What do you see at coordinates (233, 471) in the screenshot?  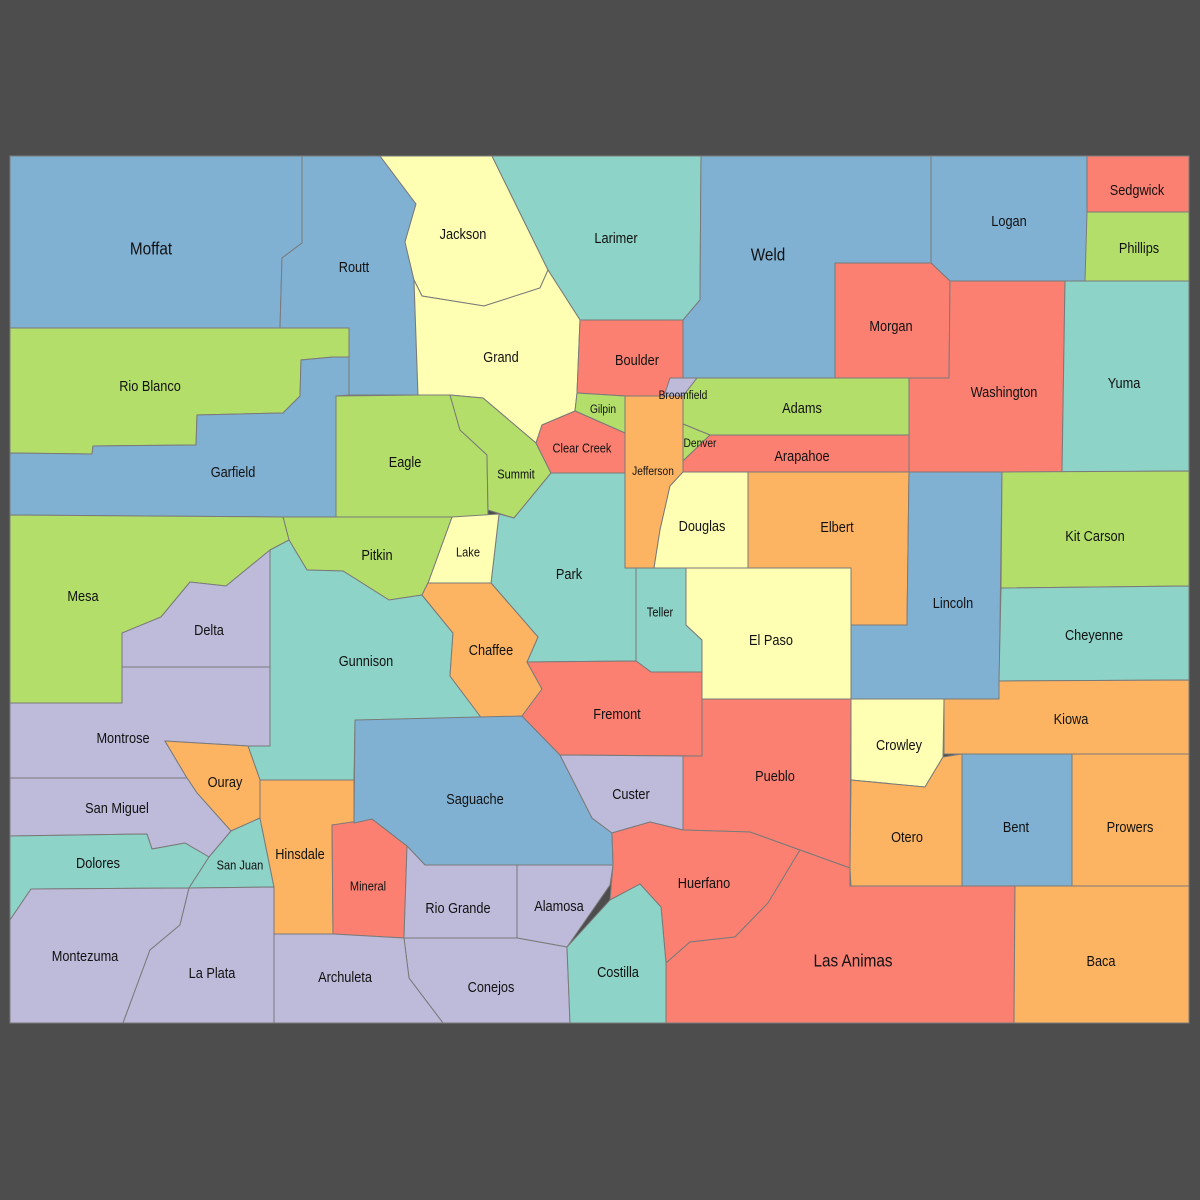 I see `county-label-garfield: Garfield` at bounding box center [233, 471].